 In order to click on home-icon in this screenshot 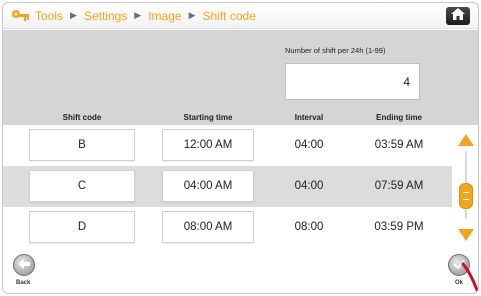, I will do `click(458, 16)`.